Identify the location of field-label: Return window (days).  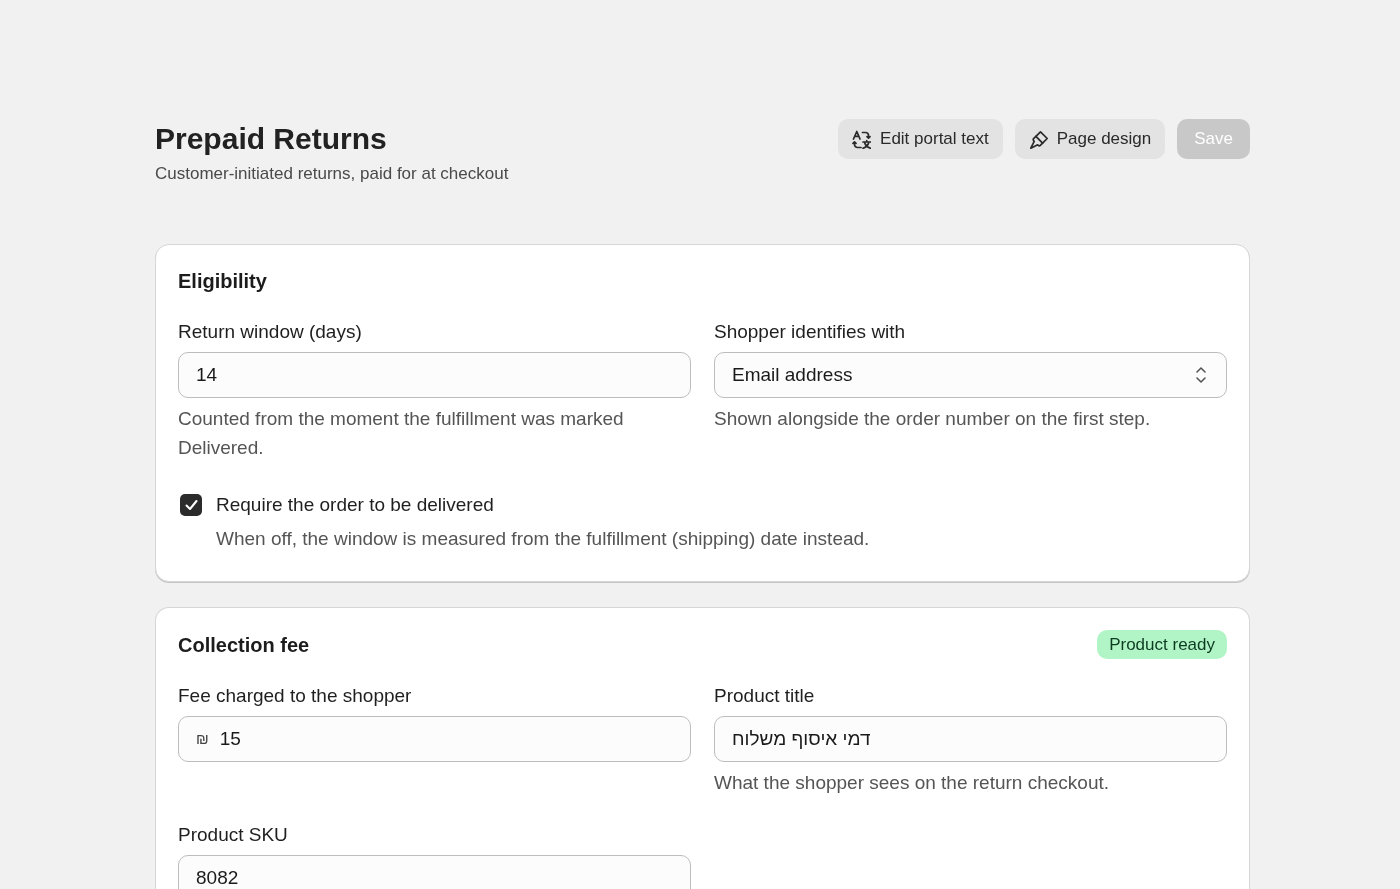
(270, 332).